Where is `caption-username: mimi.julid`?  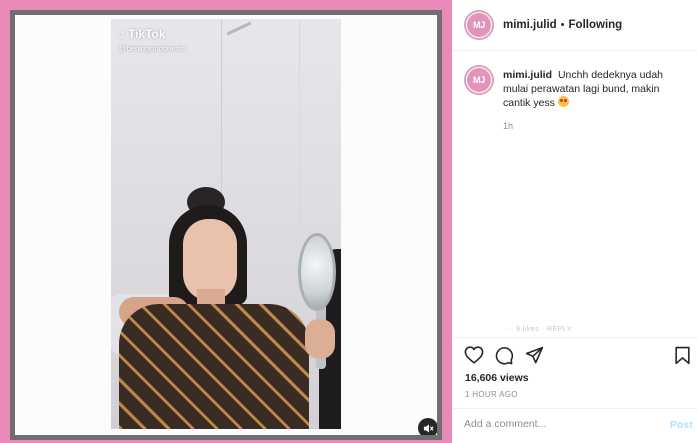
caption-username: mimi.julid is located at coordinates (527, 75).